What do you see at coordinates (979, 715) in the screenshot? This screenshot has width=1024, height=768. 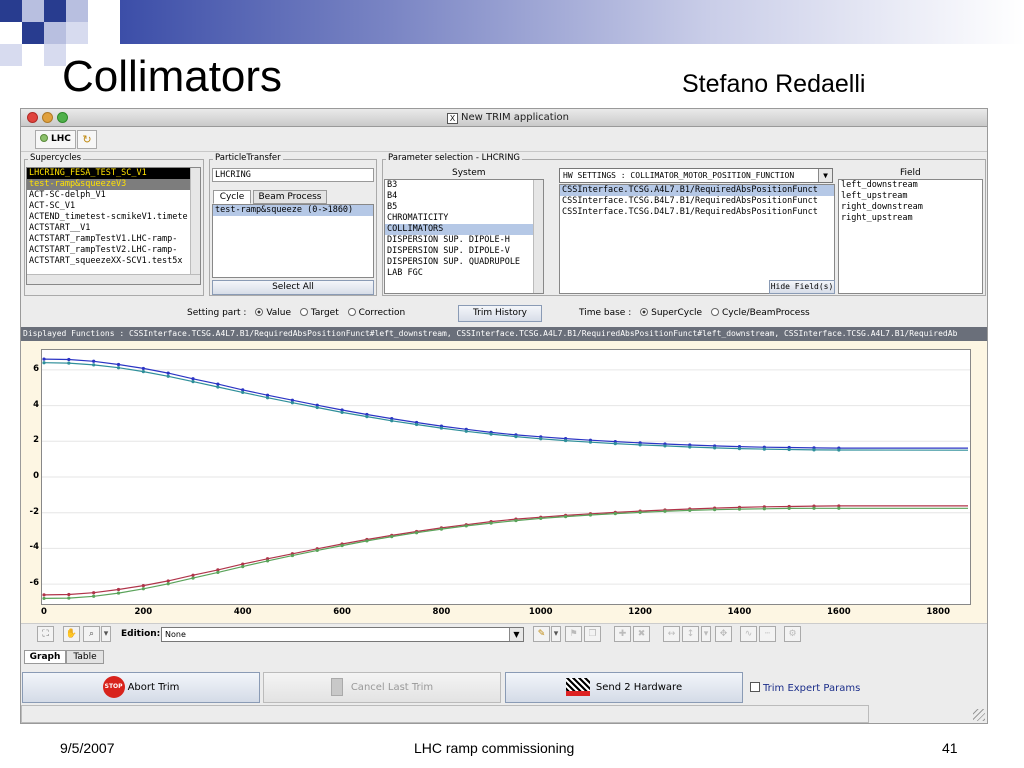 I see `resize-grip-icon` at bounding box center [979, 715].